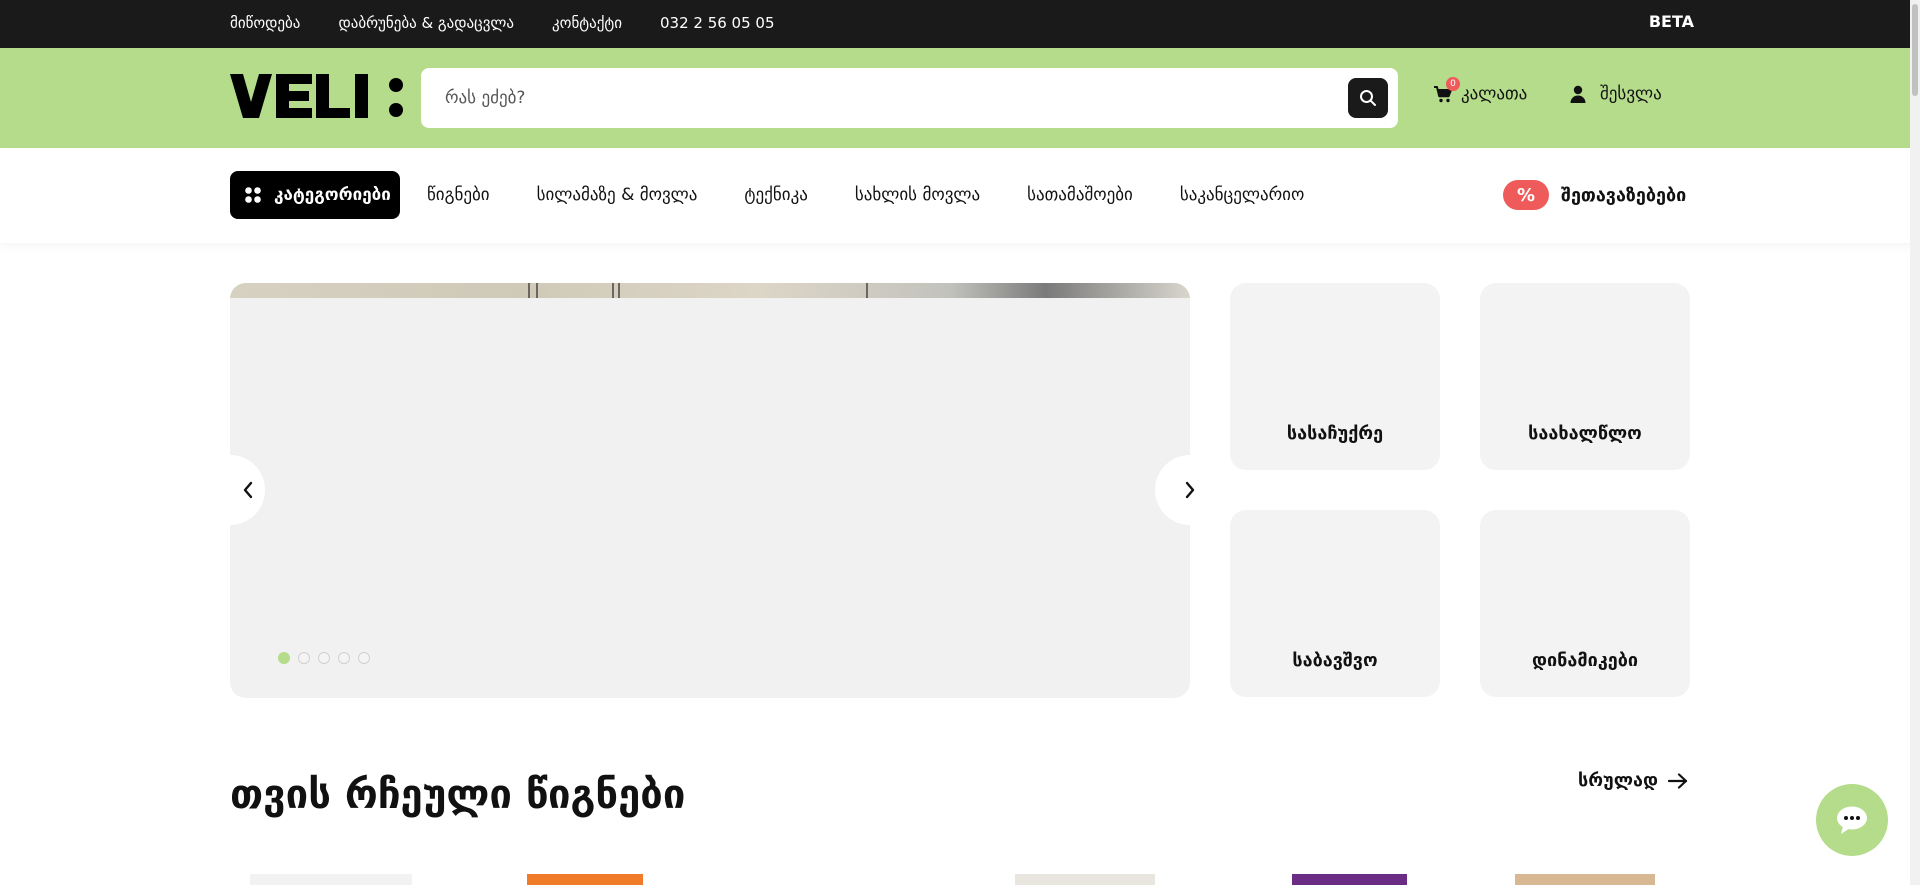 Image resolution: width=1920 pixels, height=885 pixels. Describe the element at coordinates (1526, 195) in the screenshot. I see `offers-percent-badge: %` at that location.